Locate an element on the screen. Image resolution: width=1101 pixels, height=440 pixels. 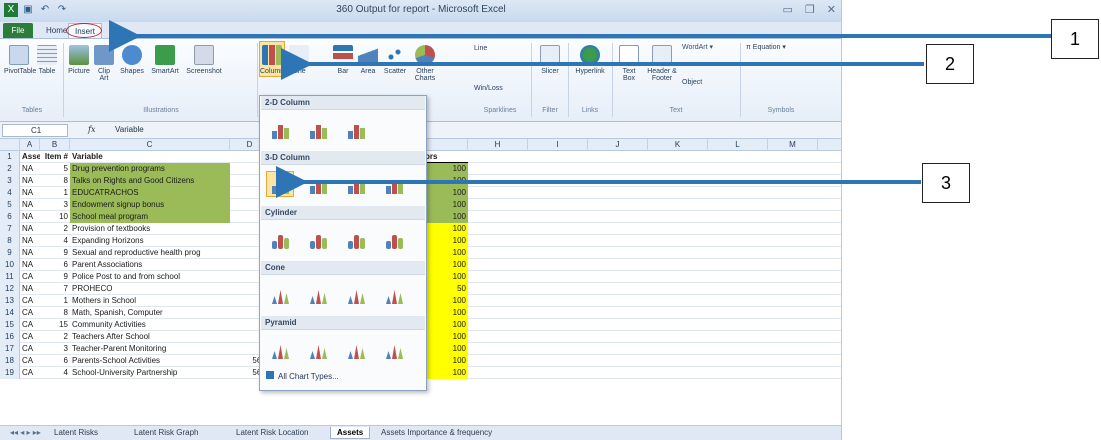
callout-1: 1 is located at coordinates (1075, 39).